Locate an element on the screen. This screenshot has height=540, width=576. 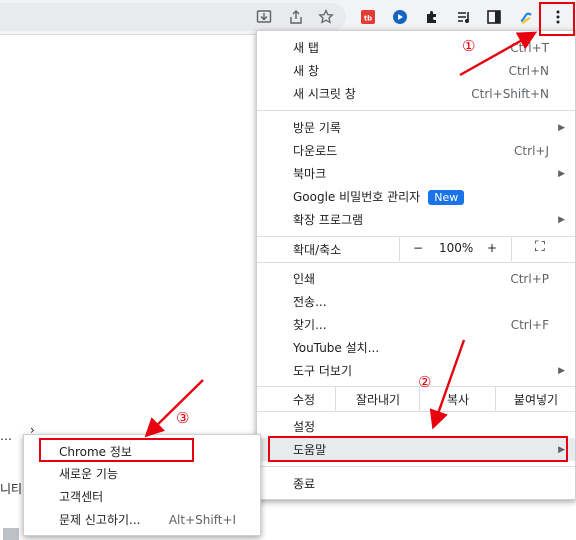
menu-extensions: 확장 프로그램 ▶ is located at coordinates (416, 219).